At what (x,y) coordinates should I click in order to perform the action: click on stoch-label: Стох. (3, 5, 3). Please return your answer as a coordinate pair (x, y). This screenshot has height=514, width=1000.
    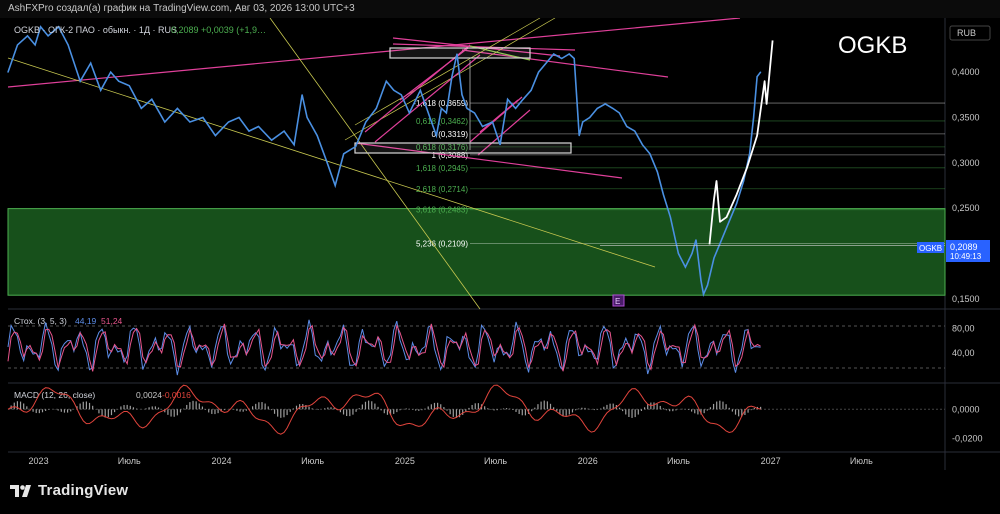
    Looking at the image, I should click on (40, 321).